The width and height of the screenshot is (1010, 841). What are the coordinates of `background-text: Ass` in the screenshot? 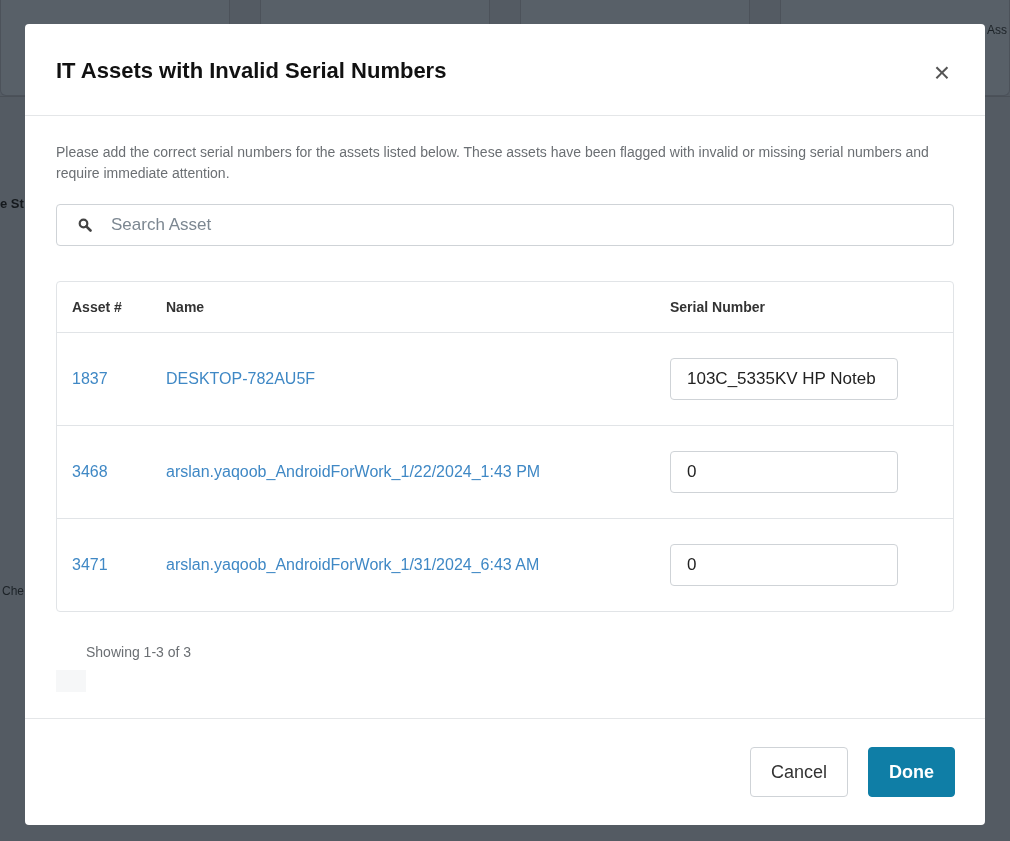 It's located at (997, 30).